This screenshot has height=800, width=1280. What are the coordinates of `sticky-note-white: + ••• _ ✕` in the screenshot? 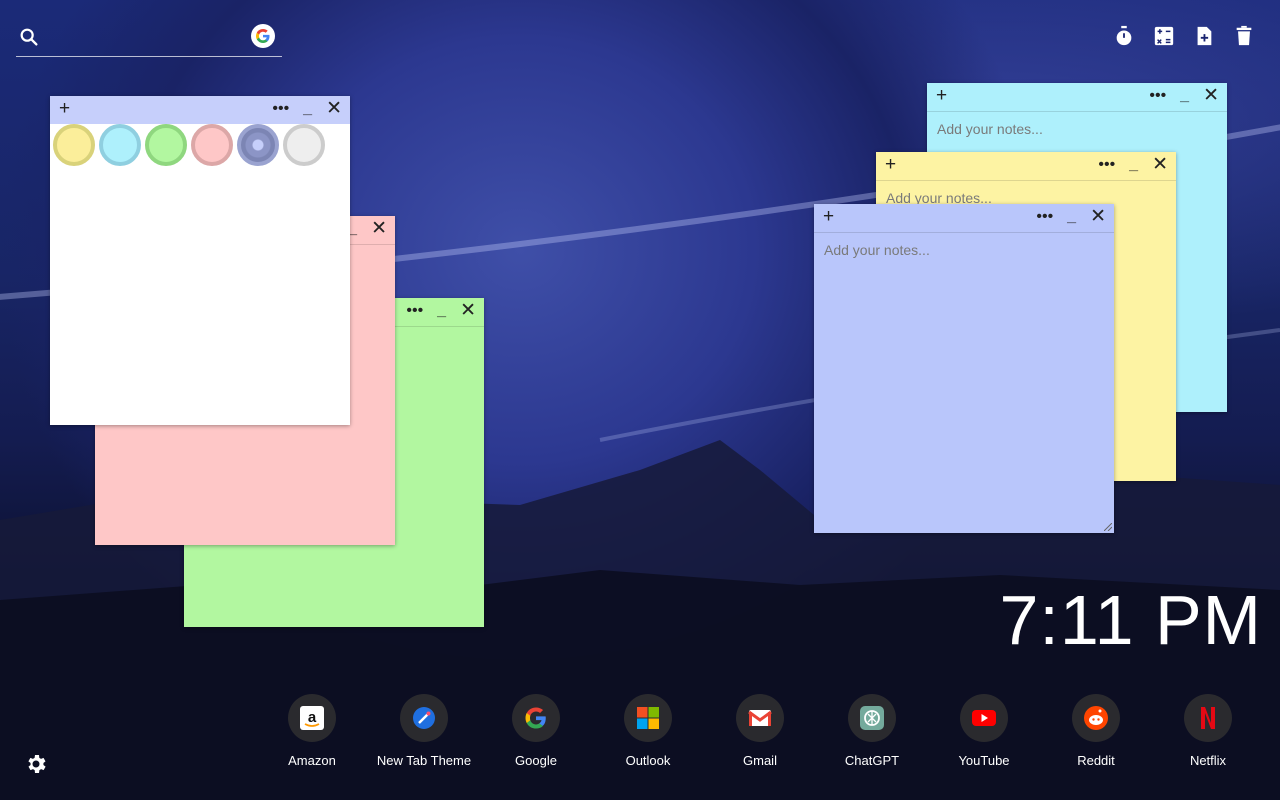 It's located at (200, 260).